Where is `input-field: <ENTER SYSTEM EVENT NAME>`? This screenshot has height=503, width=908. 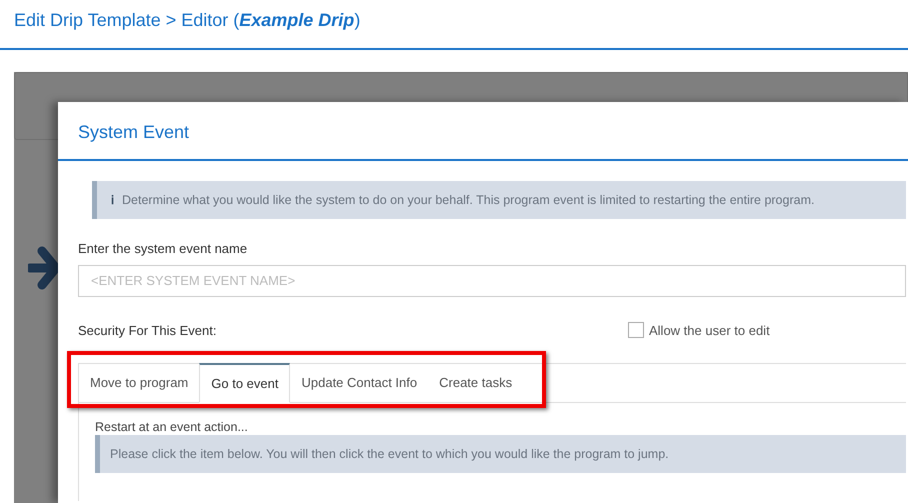 input-field: <ENTER SYSTEM EVENT NAME> is located at coordinates (492, 280).